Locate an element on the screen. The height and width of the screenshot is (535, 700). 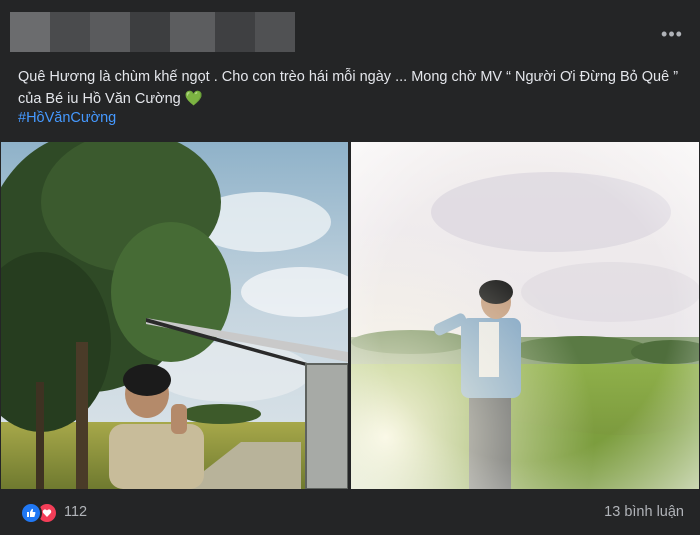
reaction-count: 112 is located at coordinates (75, 512).